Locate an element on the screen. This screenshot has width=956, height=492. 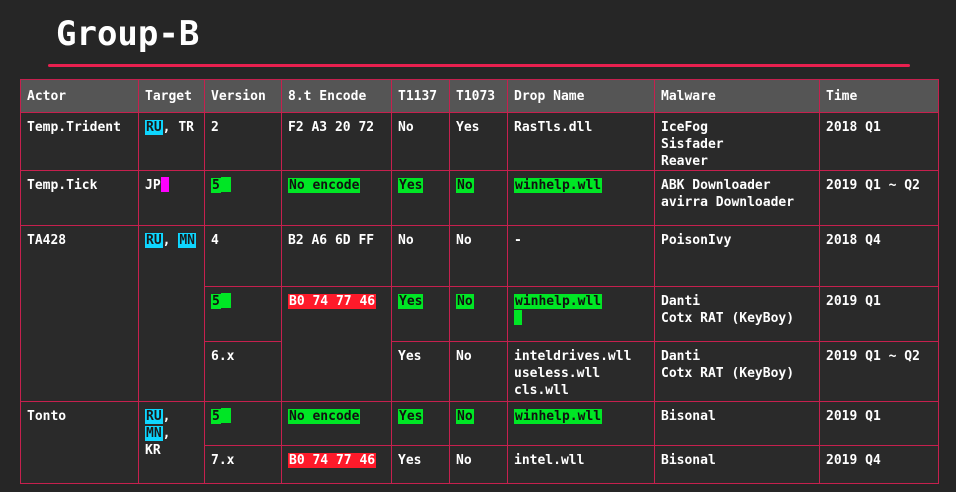
title-underline is located at coordinates (479, 65).